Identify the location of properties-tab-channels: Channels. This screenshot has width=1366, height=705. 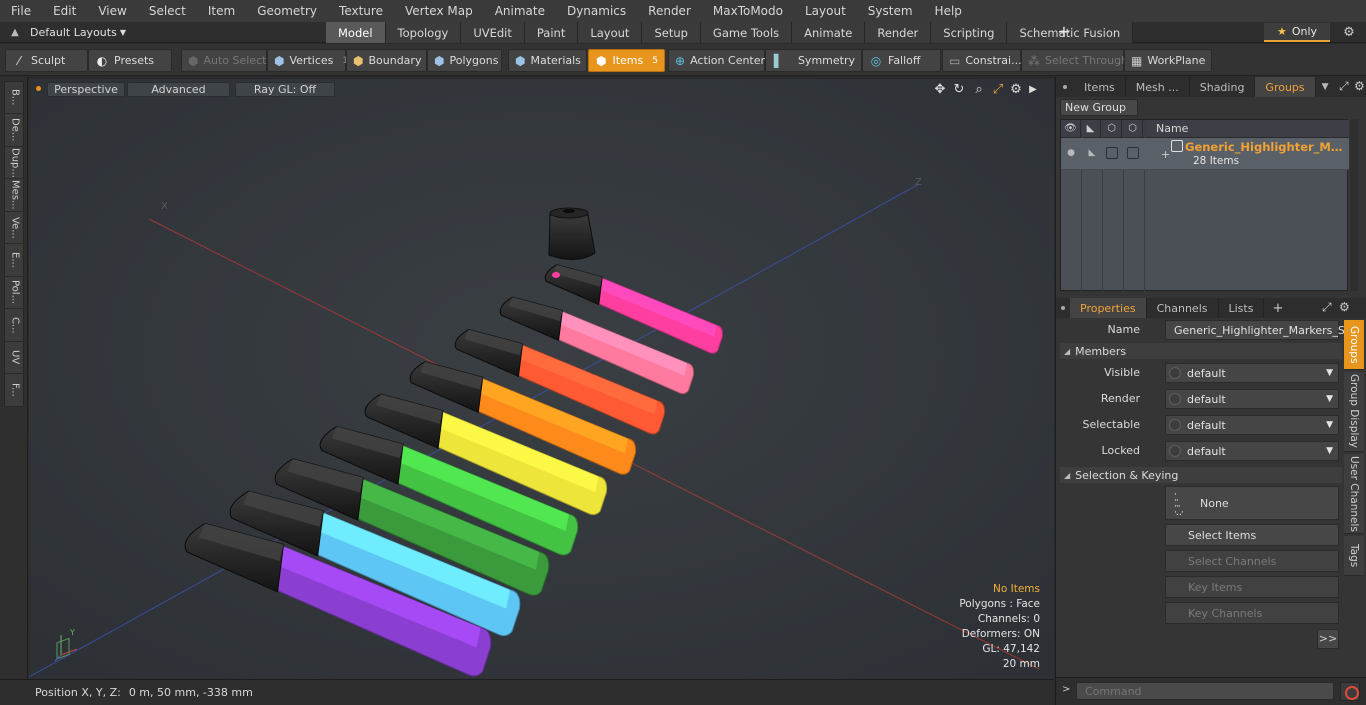
(1183, 308).